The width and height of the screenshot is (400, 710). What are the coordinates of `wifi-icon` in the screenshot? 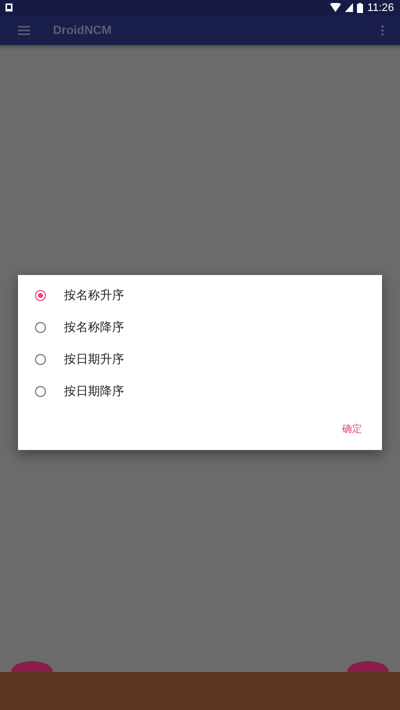 It's located at (336, 7).